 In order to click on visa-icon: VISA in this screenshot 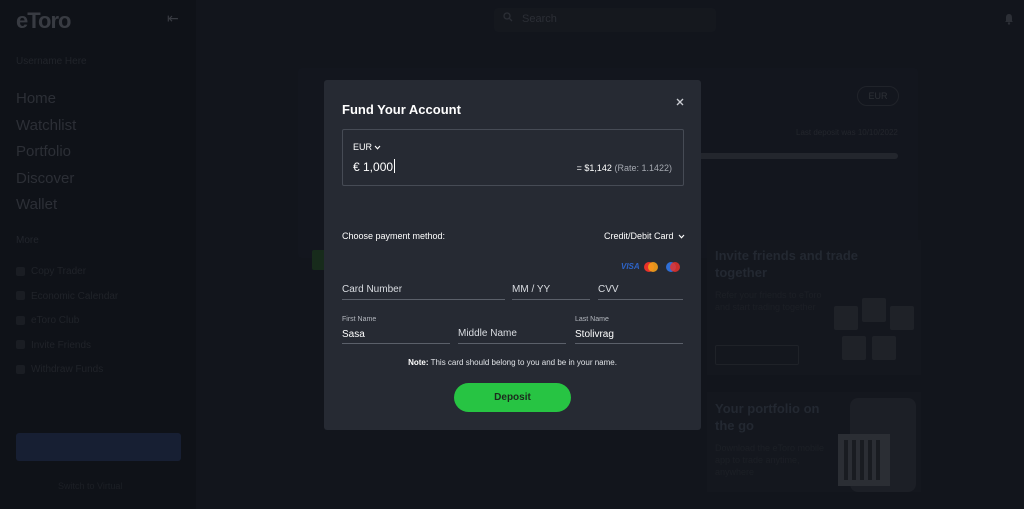, I will do `click(630, 266)`.